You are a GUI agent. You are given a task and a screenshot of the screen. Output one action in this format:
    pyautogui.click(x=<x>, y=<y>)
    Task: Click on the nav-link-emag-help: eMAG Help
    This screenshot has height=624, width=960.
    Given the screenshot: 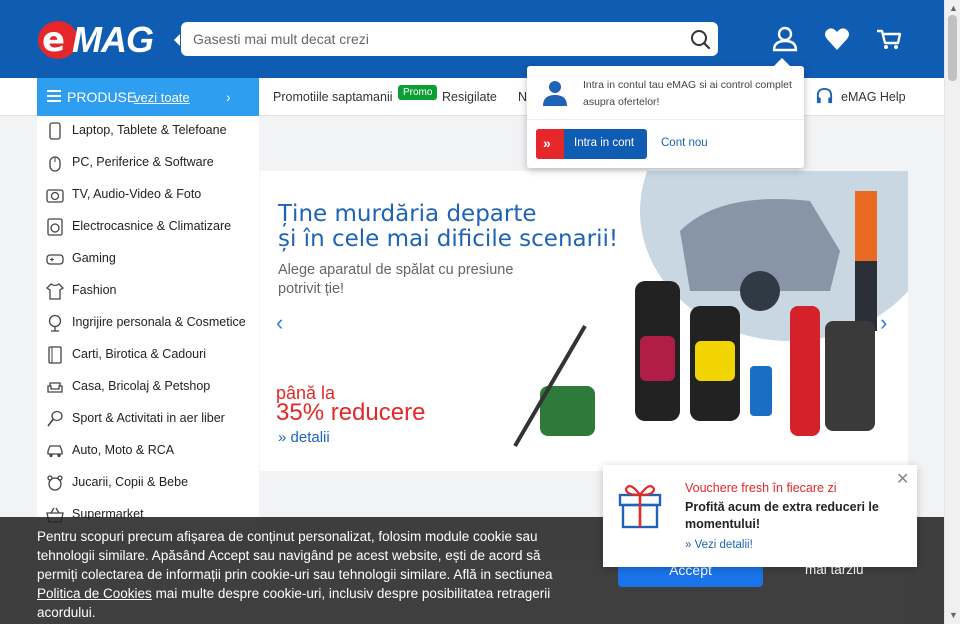 What is the action you would take?
    pyautogui.click(x=873, y=97)
    